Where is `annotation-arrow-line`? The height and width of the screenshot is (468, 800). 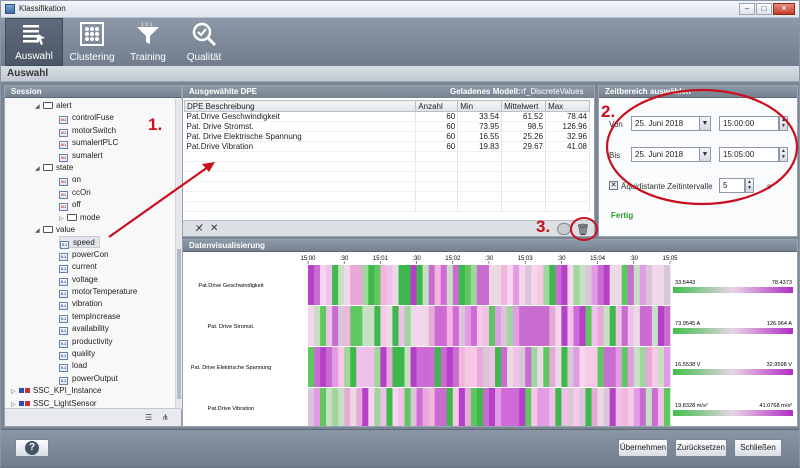
annotation-arrow-line is located at coordinates (158, 202).